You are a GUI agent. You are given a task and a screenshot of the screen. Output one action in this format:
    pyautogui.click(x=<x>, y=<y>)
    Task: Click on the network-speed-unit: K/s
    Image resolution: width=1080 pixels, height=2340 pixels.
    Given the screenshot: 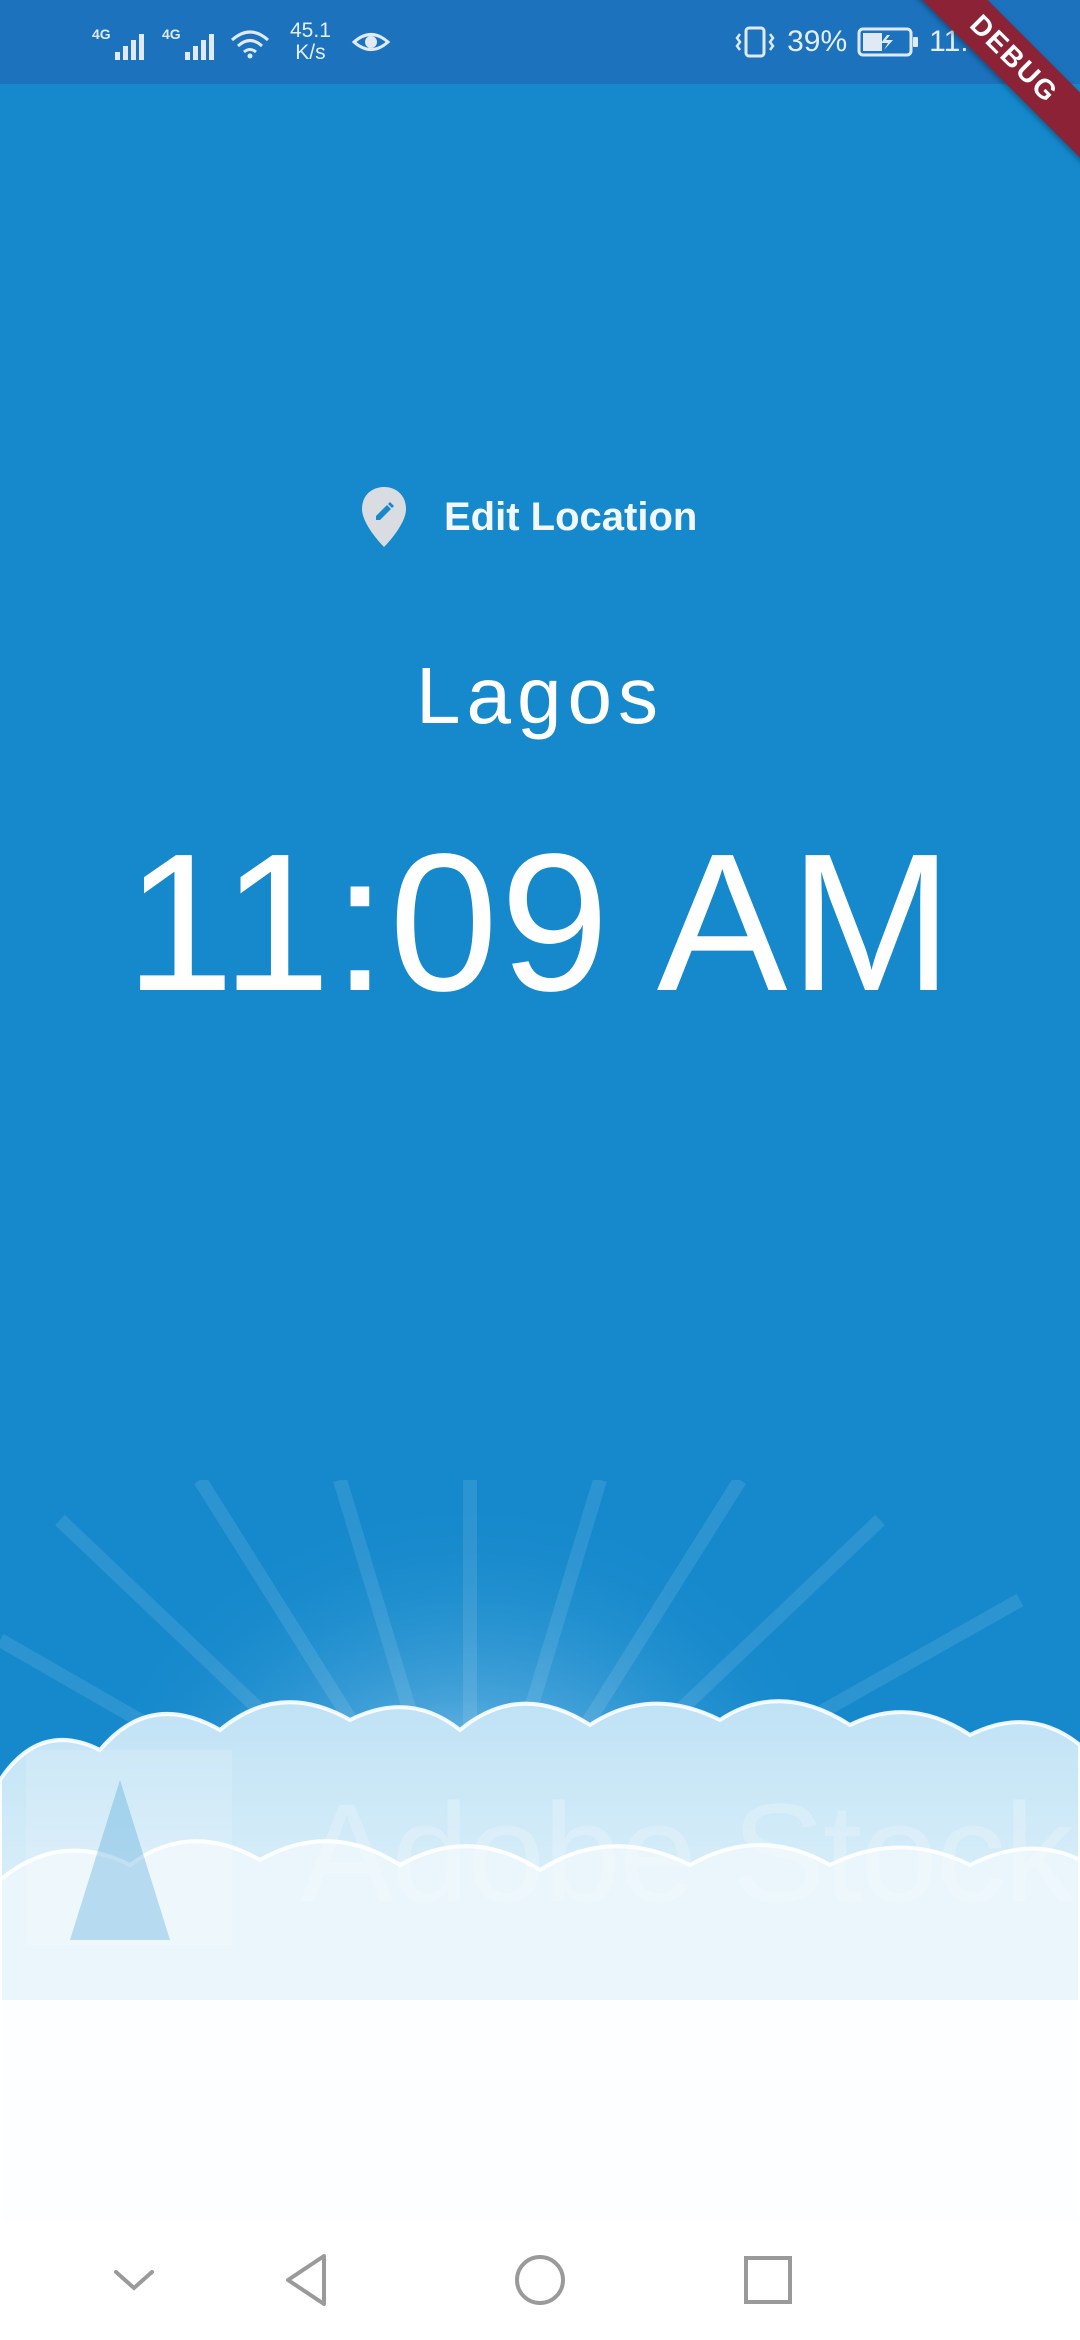 What is the action you would take?
    pyautogui.click(x=310, y=52)
    